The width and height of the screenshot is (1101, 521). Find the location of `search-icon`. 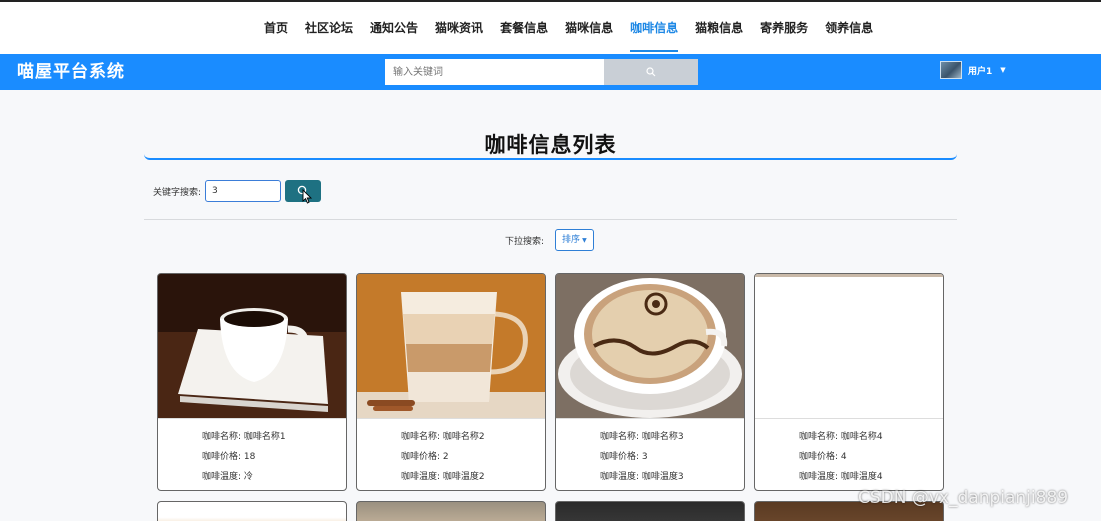

search-icon is located at coordinates (651, 72).